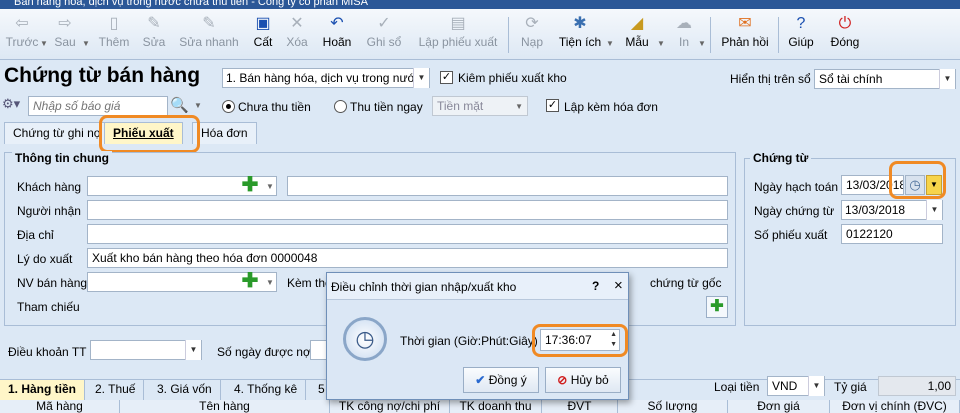 The height and width of the screenshot is (413, 960). What do you see at coordinates (770, 79) in the screenshot?
I see `display-label: Hiển thị trên sổ` at bounding box center [770, 79].